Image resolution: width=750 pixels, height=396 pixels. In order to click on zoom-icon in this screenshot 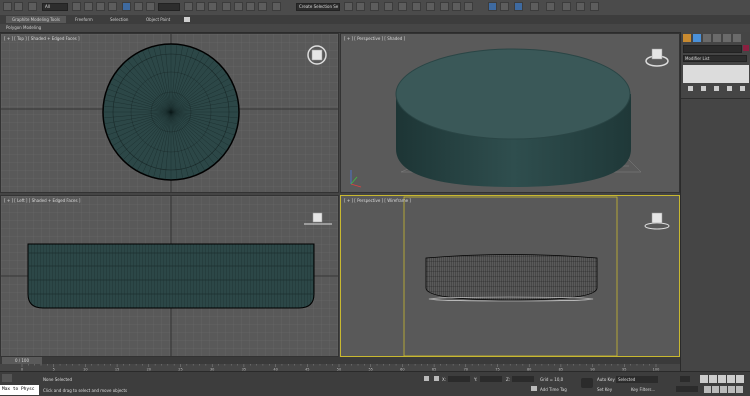, I will do `click(707, 389)`.